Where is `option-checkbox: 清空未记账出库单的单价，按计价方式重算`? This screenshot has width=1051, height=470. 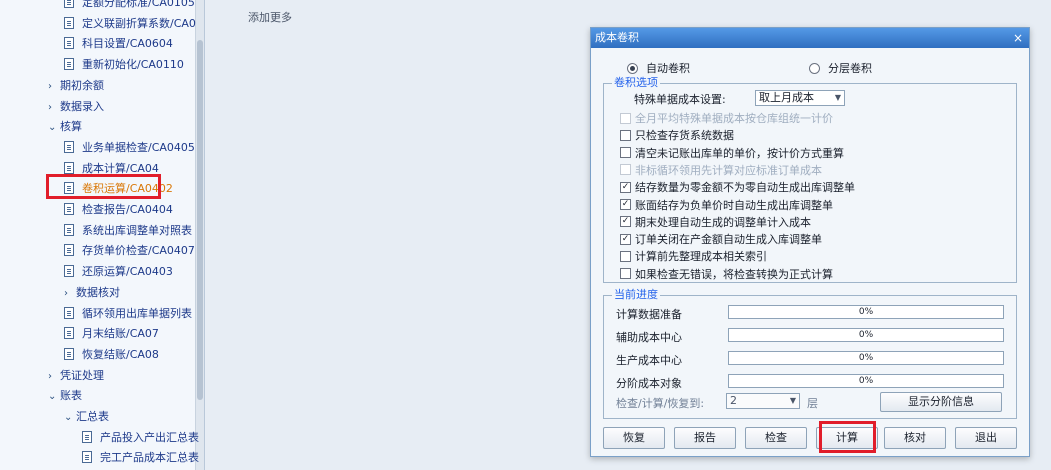 option-checkbox: 清空未记账出库单的单价，按计价方式重算 is located at coordinates (732, 153).